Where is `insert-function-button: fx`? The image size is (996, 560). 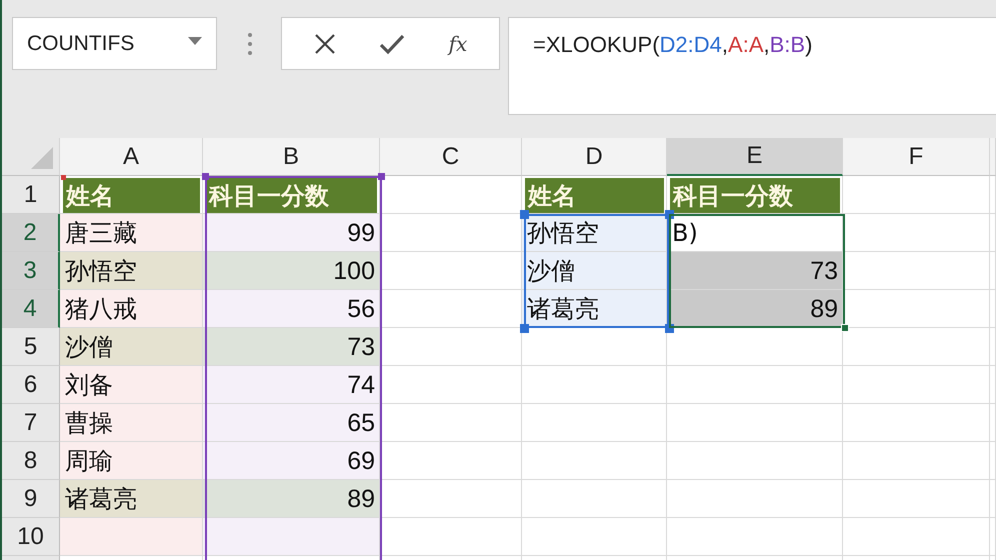 insert-function-button: fx is located at coordinates (458, 43).